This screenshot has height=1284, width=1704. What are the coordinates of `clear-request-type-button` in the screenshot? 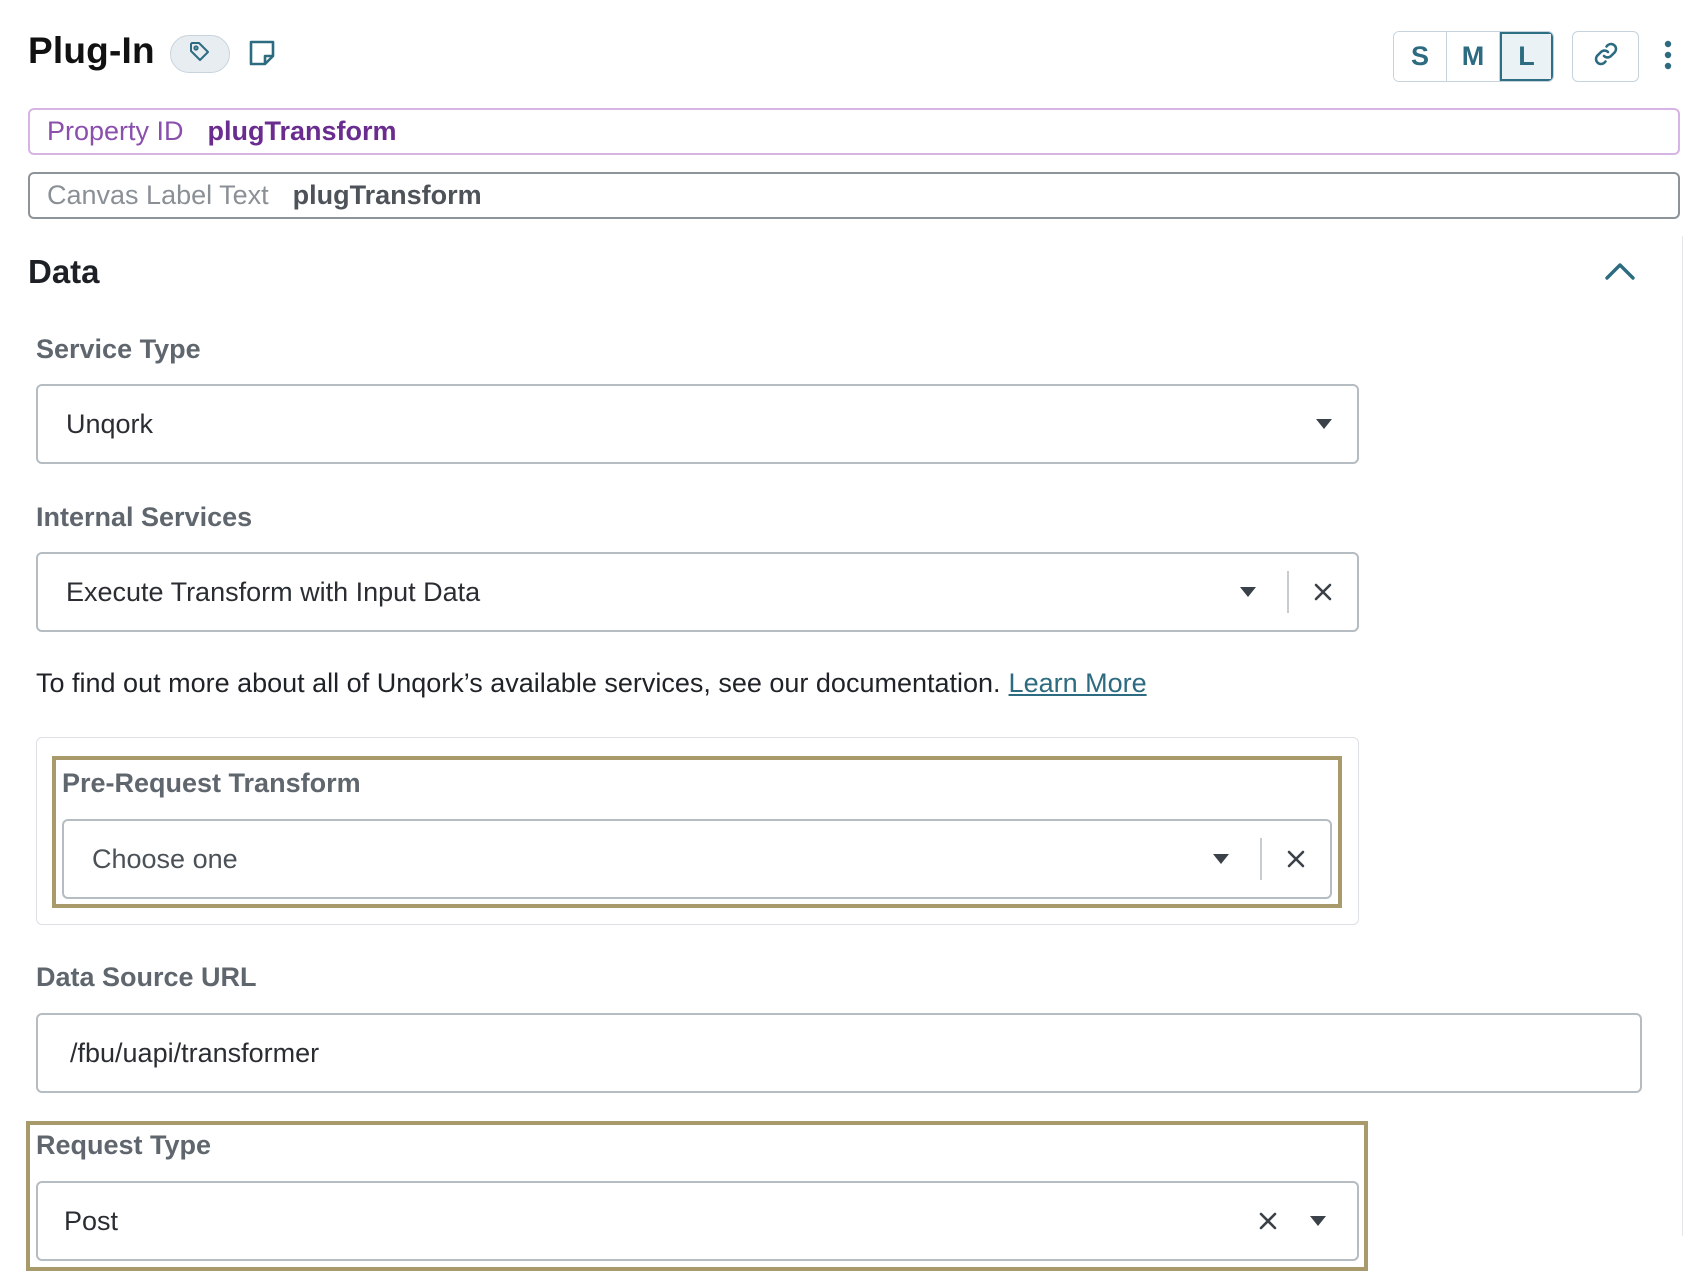 It's located at (1268, 1221).